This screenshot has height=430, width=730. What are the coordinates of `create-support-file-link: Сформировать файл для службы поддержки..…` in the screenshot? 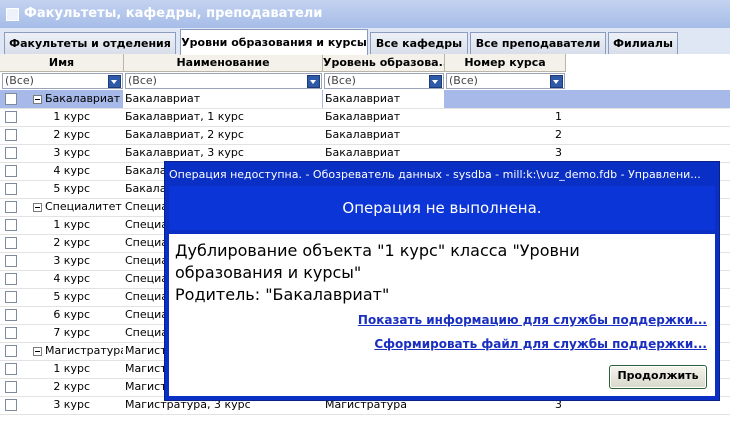 It's located at (540, 344).